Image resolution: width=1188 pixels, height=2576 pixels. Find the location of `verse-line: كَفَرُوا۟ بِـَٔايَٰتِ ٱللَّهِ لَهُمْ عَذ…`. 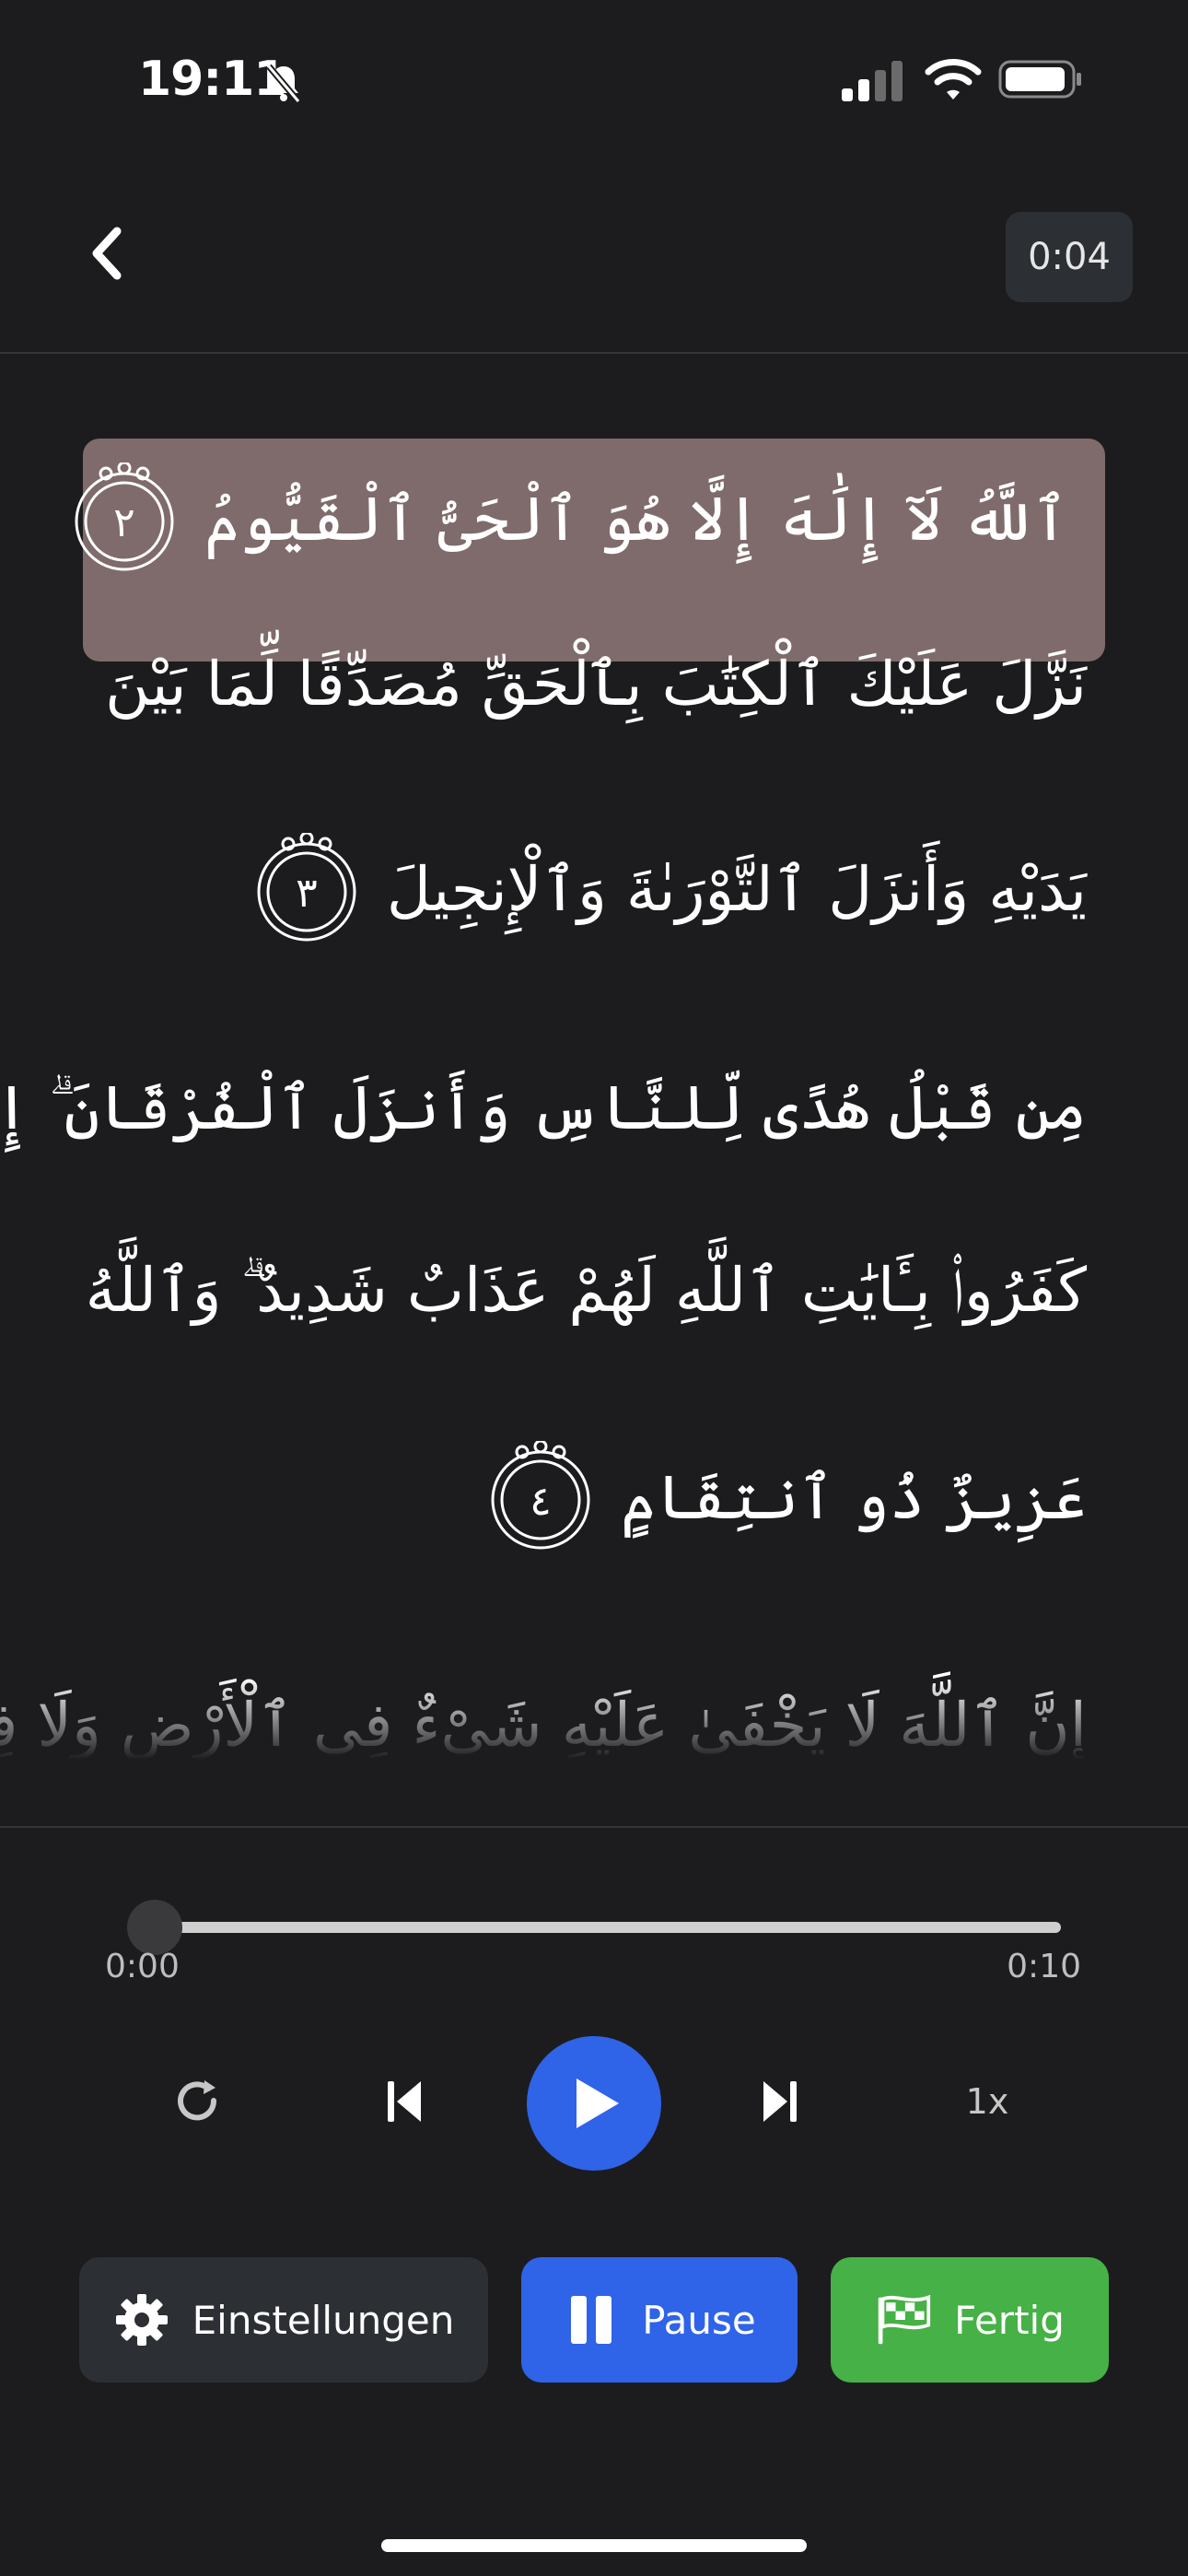

verse-line: كَفَرُوا۟ بِـَٔايَٰتِ ٱللَّهِ لَهُمْ عَذ… is located at coordinates (586, 1291).